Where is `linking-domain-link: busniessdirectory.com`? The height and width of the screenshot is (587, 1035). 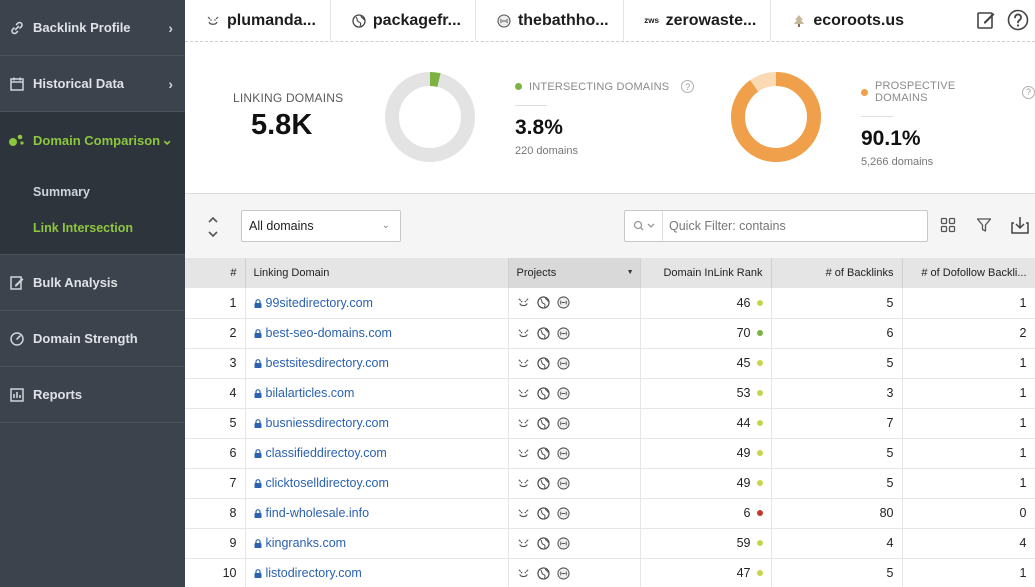
linking-domain-link: busniessdirectory.com is located at coordinates (327, 423).